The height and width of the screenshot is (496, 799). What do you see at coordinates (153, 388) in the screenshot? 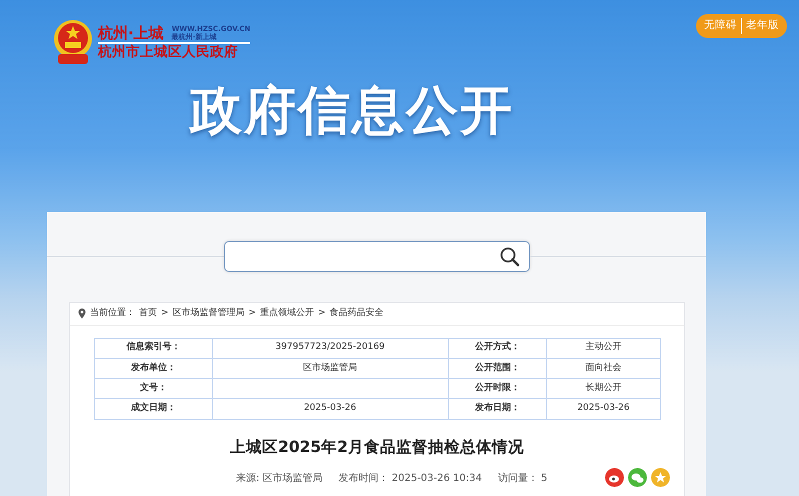
I see `field-label: 文号：` at bounding box center [153, 388].